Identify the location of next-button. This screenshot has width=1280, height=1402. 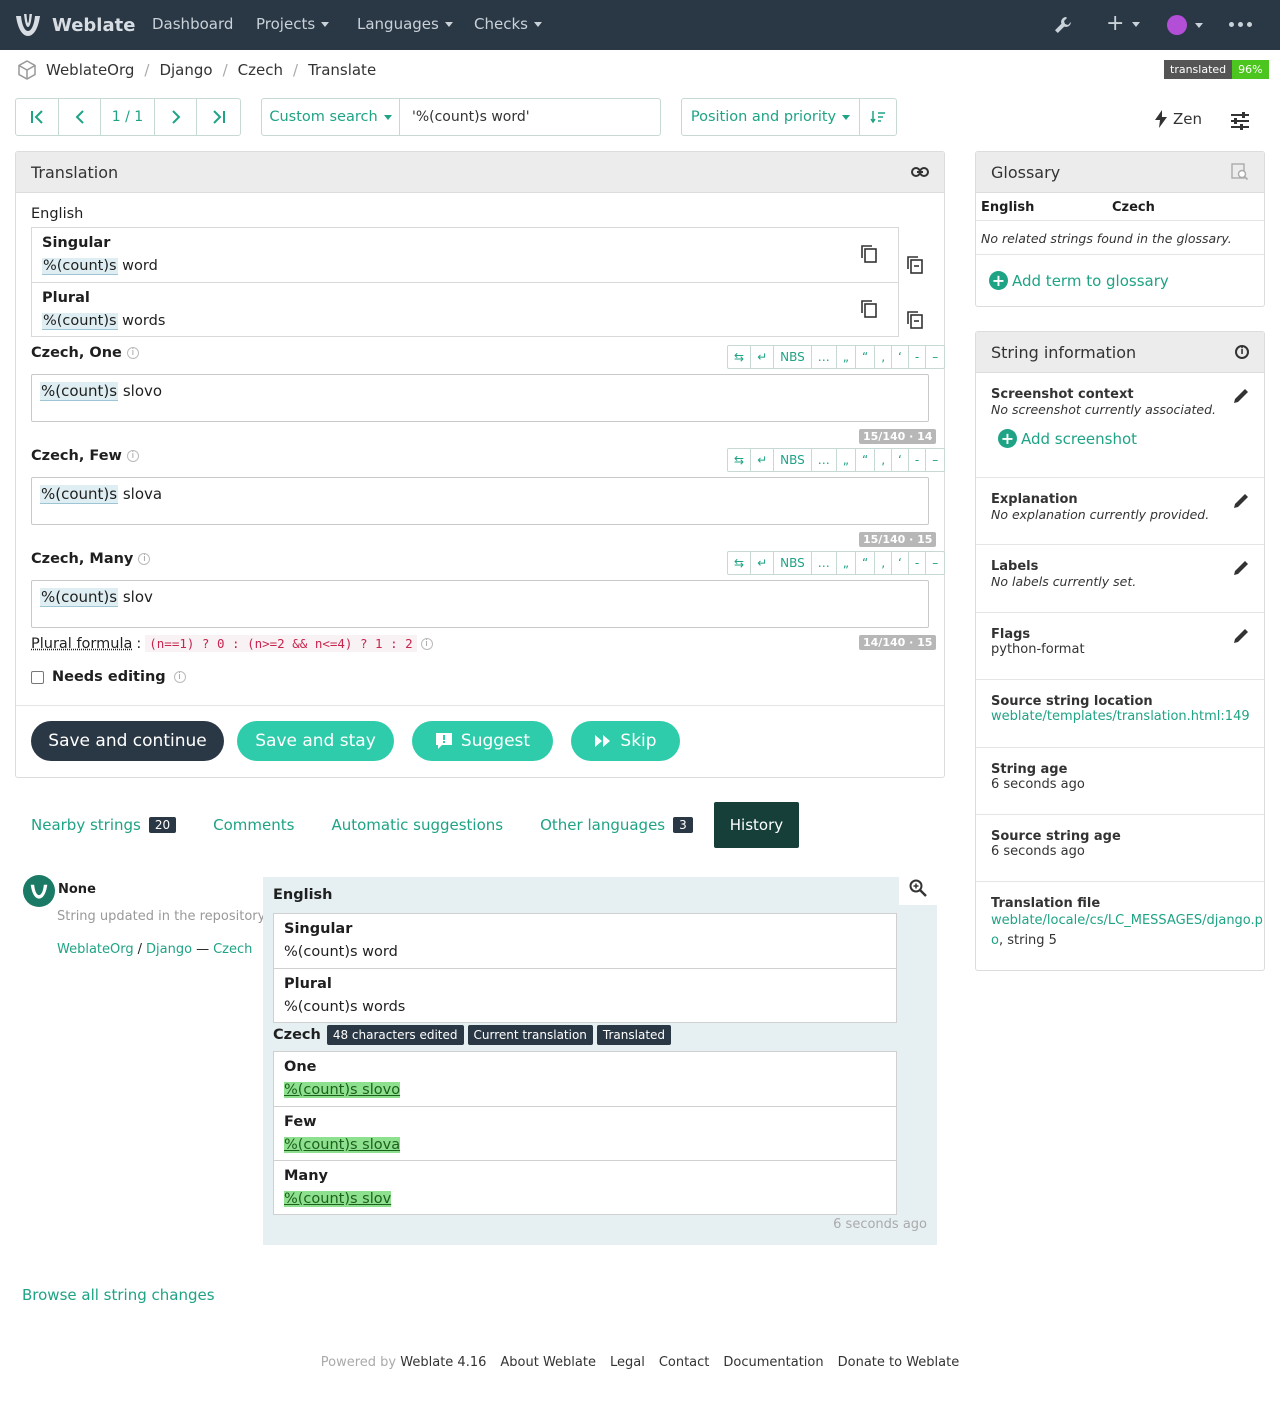
(176, 117).